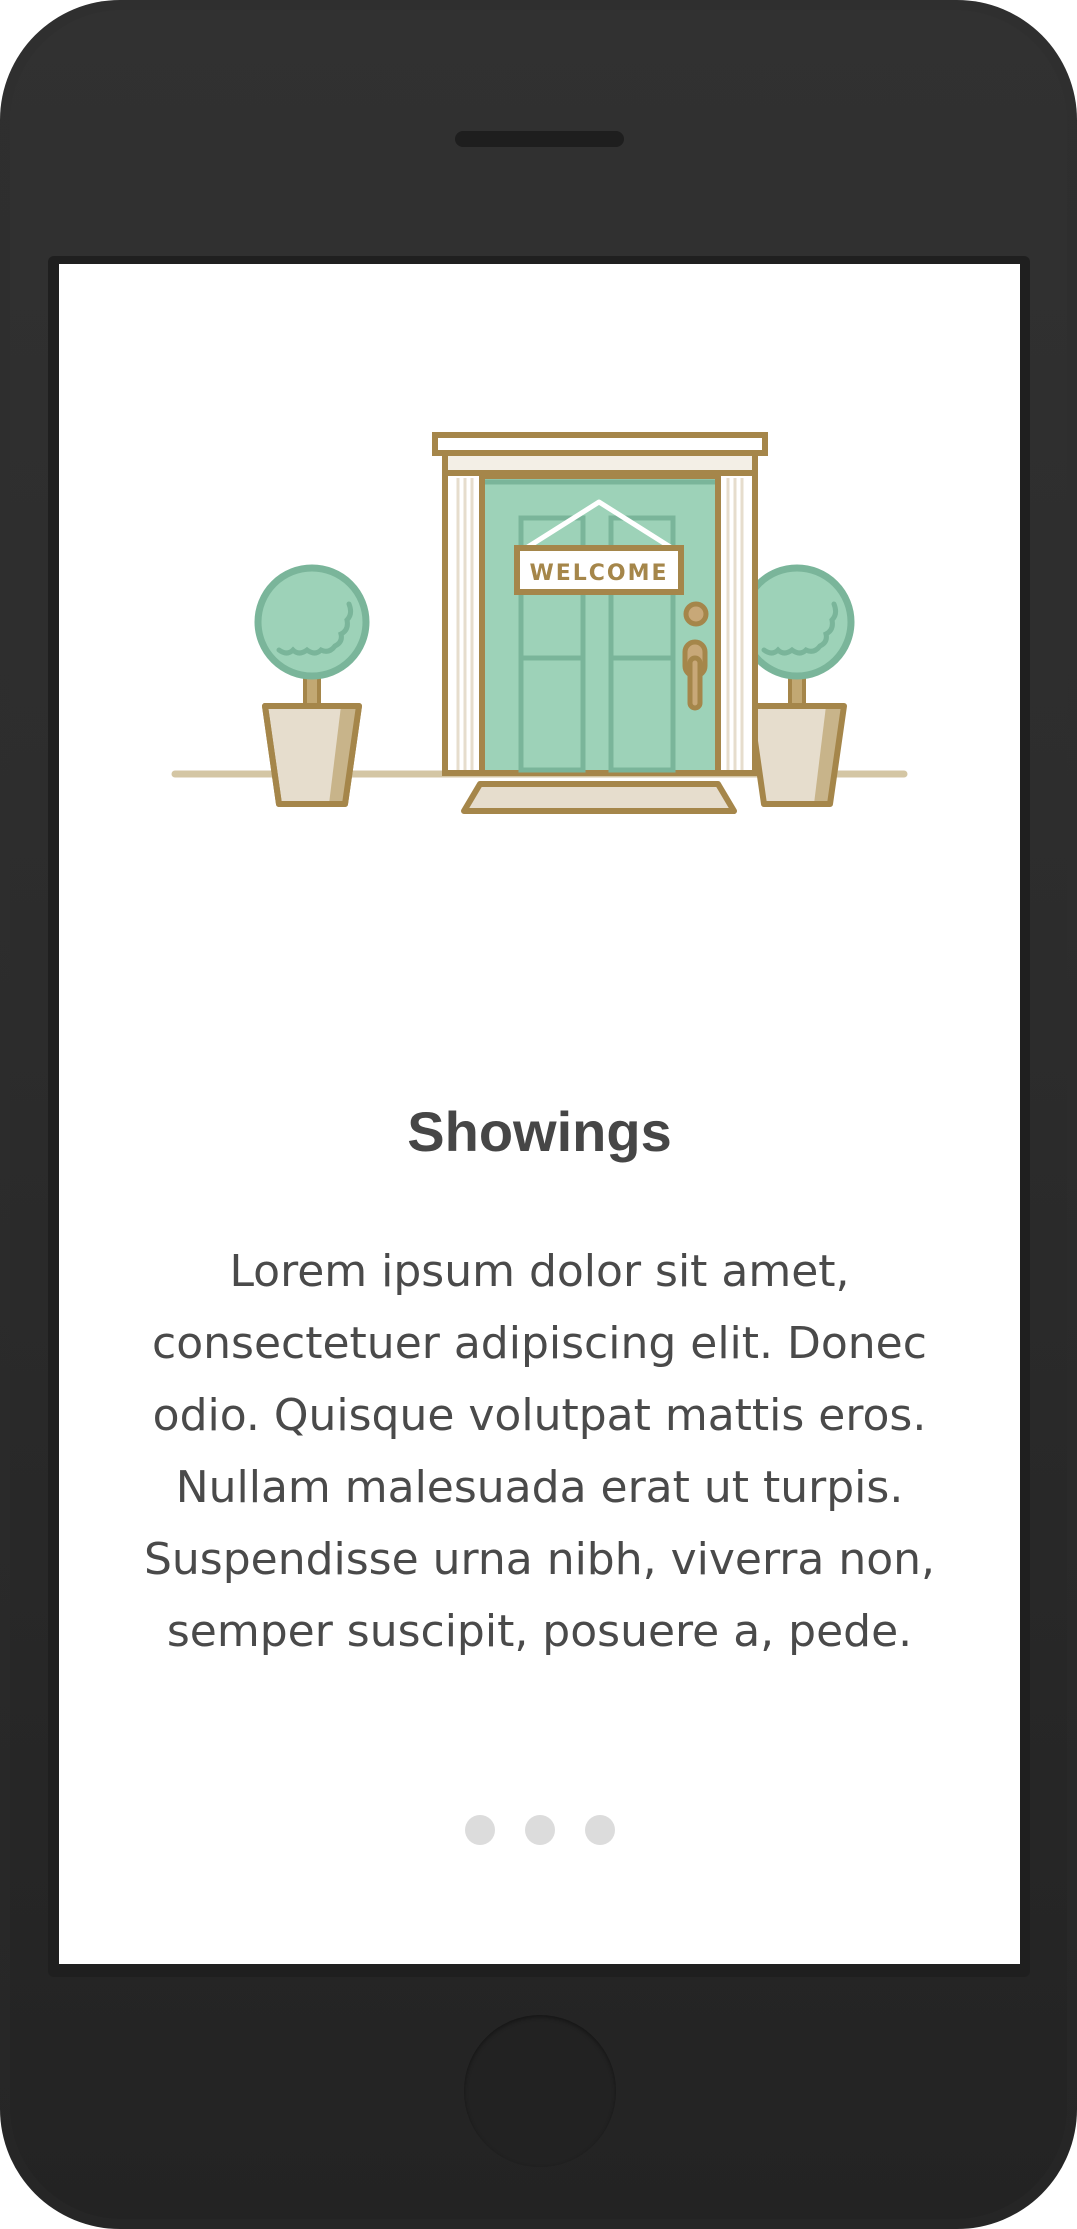 The height and width of the screenshot is (2229, 1077). What do you see at coordinates (797, 685) in the screenshot?
I see `right-potted-tree-icon` at bounding box center [797, 685].